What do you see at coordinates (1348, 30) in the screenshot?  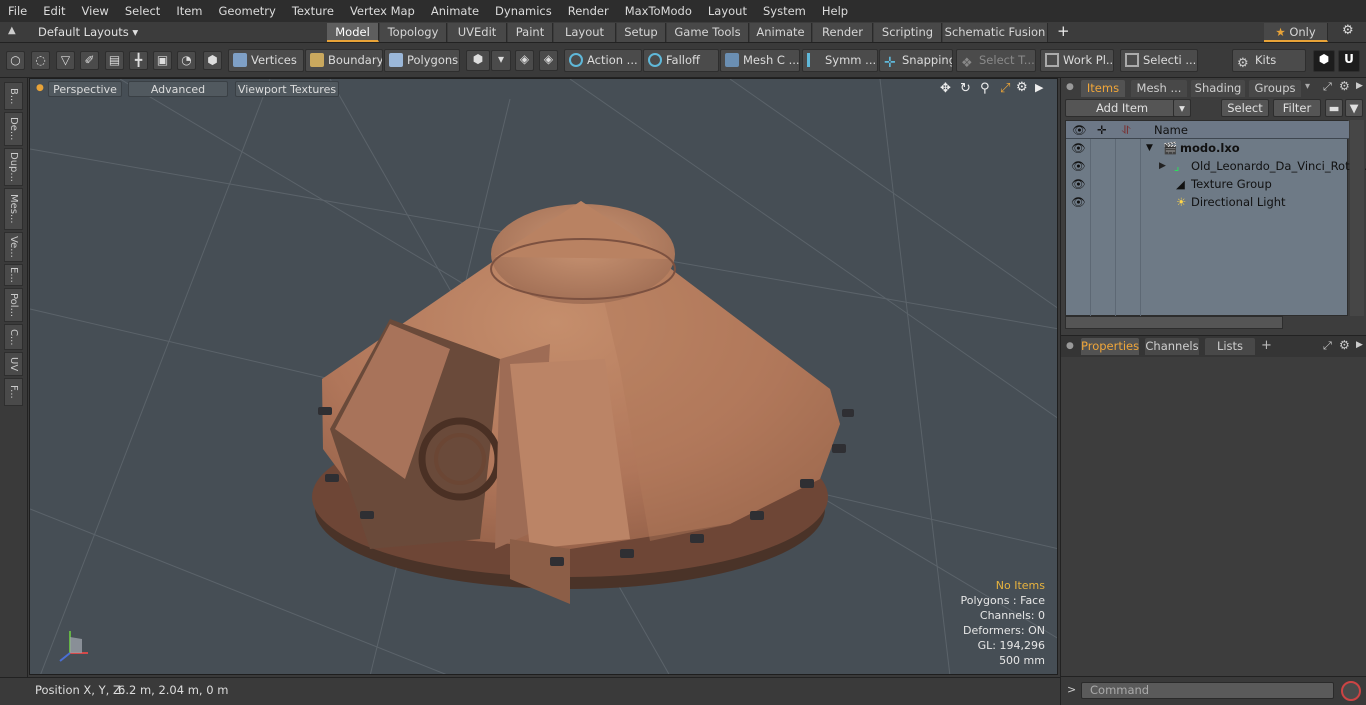 I see `gear-icon: ⚙` at bounding box center [1348, 30].